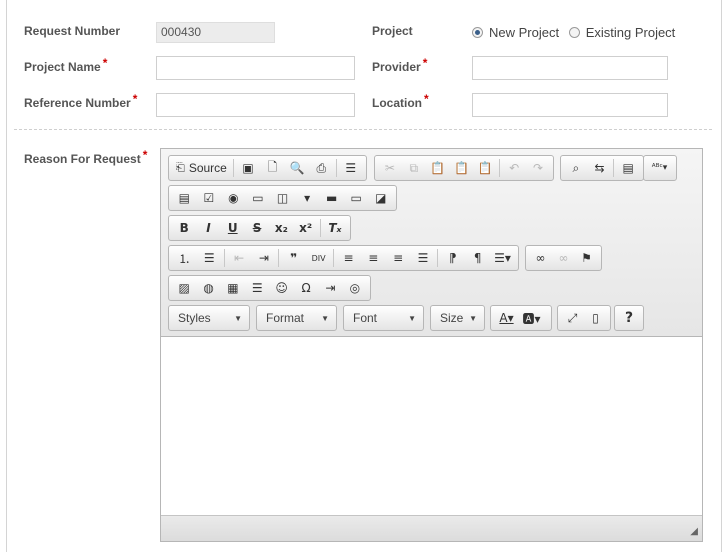 The height and width of the screenshot is (552, 728). Describe the element at coordinates (321, 168) in the screenshot. I see `print-icon: ⎙` at that location.